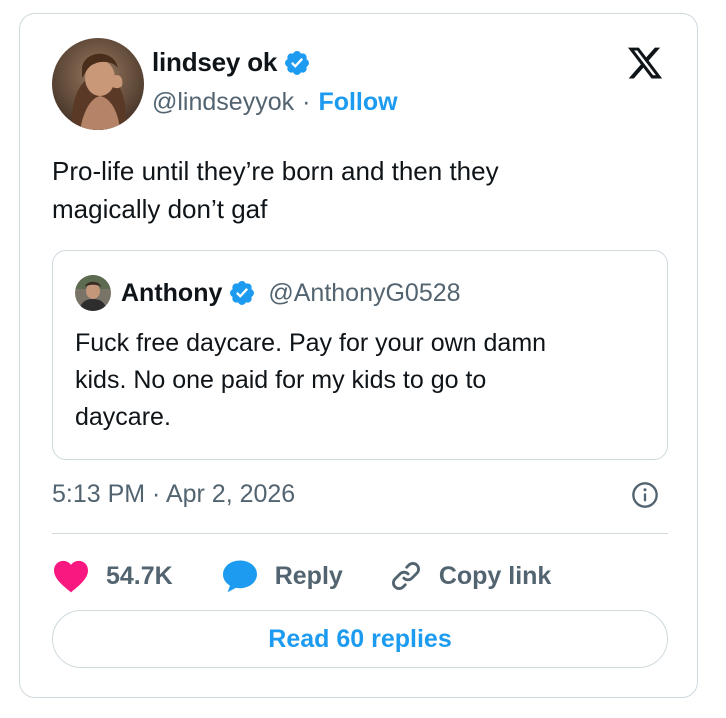 The image size is (726, 718). I want to click on heart-icon, so click(71, 576).